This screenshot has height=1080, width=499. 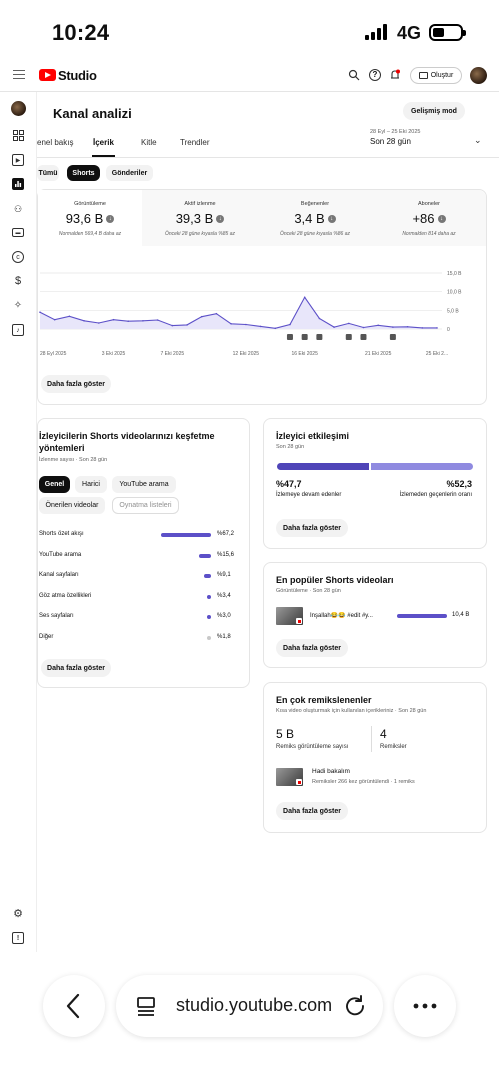 I want to click on traffic-source-row: Diğer %1,8, so click(x=137, y=639).